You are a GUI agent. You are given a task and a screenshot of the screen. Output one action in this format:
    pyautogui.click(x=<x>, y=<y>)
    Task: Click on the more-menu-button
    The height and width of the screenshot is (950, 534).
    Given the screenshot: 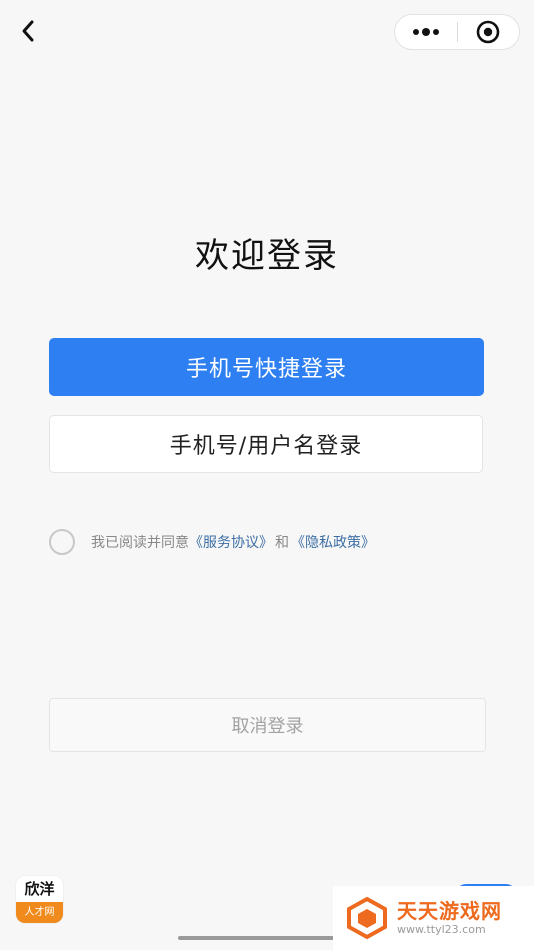 What is the action you would take?
    pyautogui.click(x=426, y=32)
    